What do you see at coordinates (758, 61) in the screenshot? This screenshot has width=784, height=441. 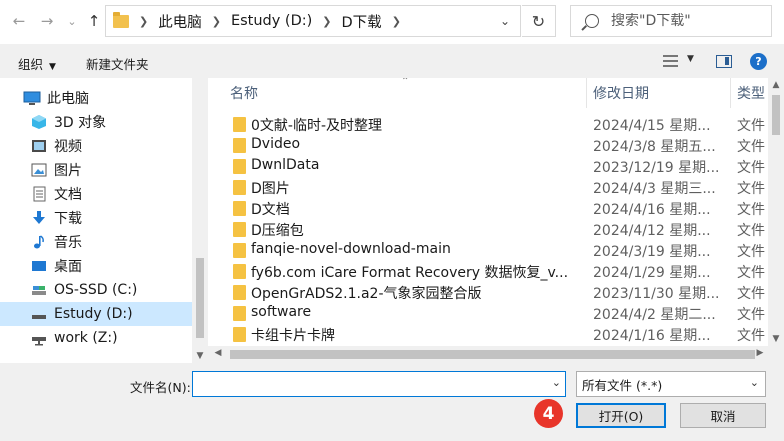 I see `help-icon: ?` at bounding box center [758, 61].